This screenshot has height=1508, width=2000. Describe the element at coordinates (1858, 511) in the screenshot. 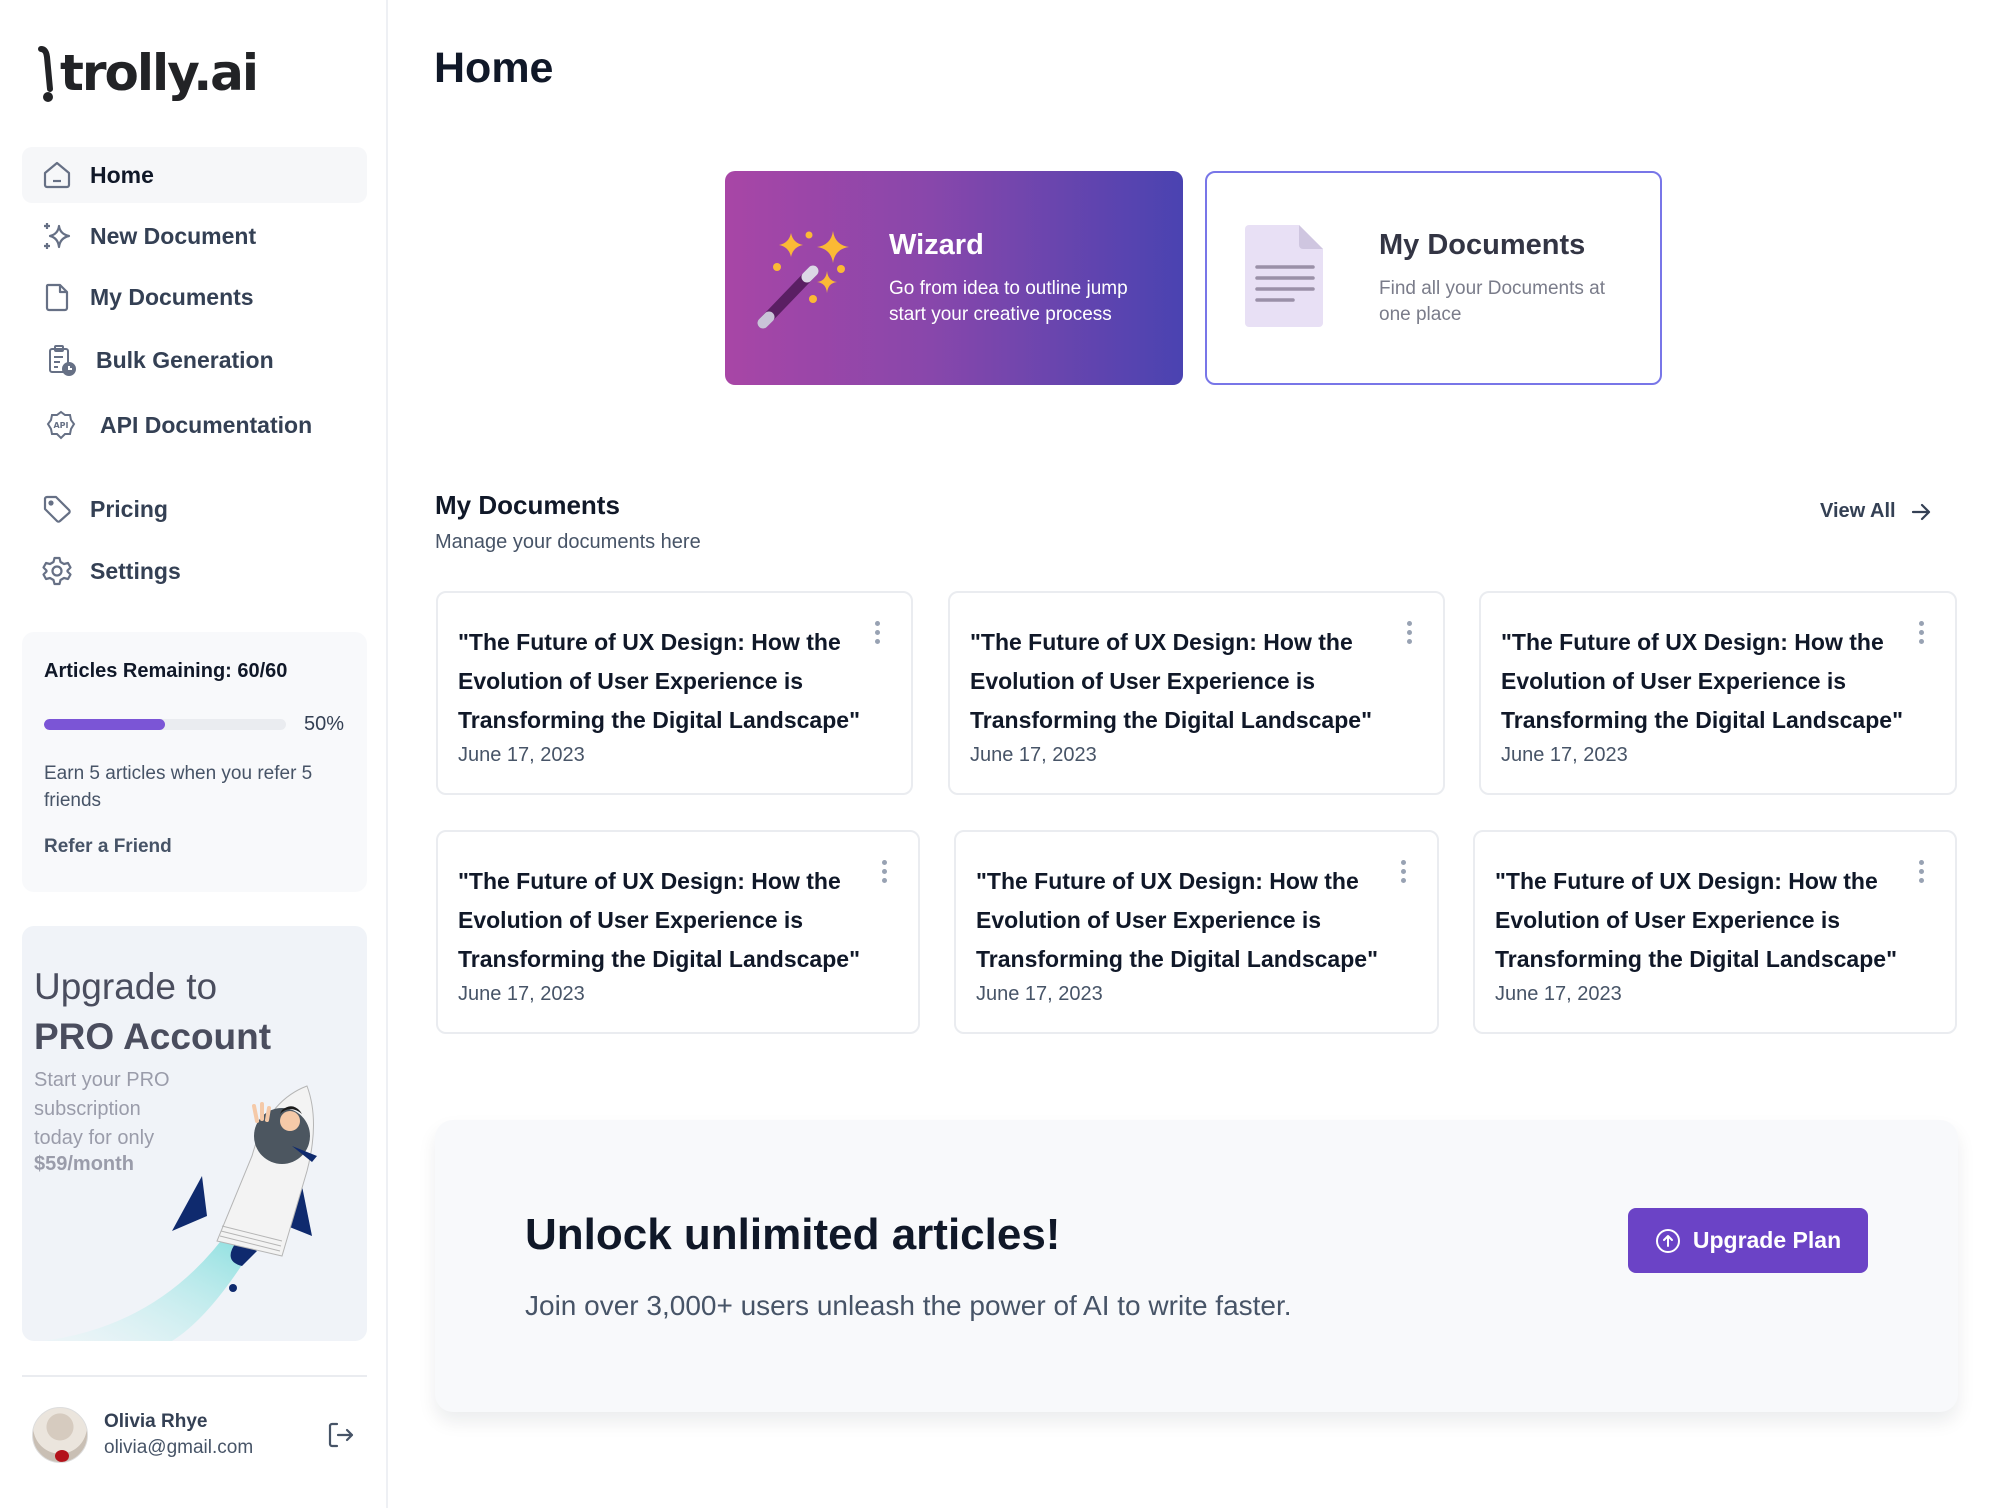

I see `view-all-label: View All` at that location.